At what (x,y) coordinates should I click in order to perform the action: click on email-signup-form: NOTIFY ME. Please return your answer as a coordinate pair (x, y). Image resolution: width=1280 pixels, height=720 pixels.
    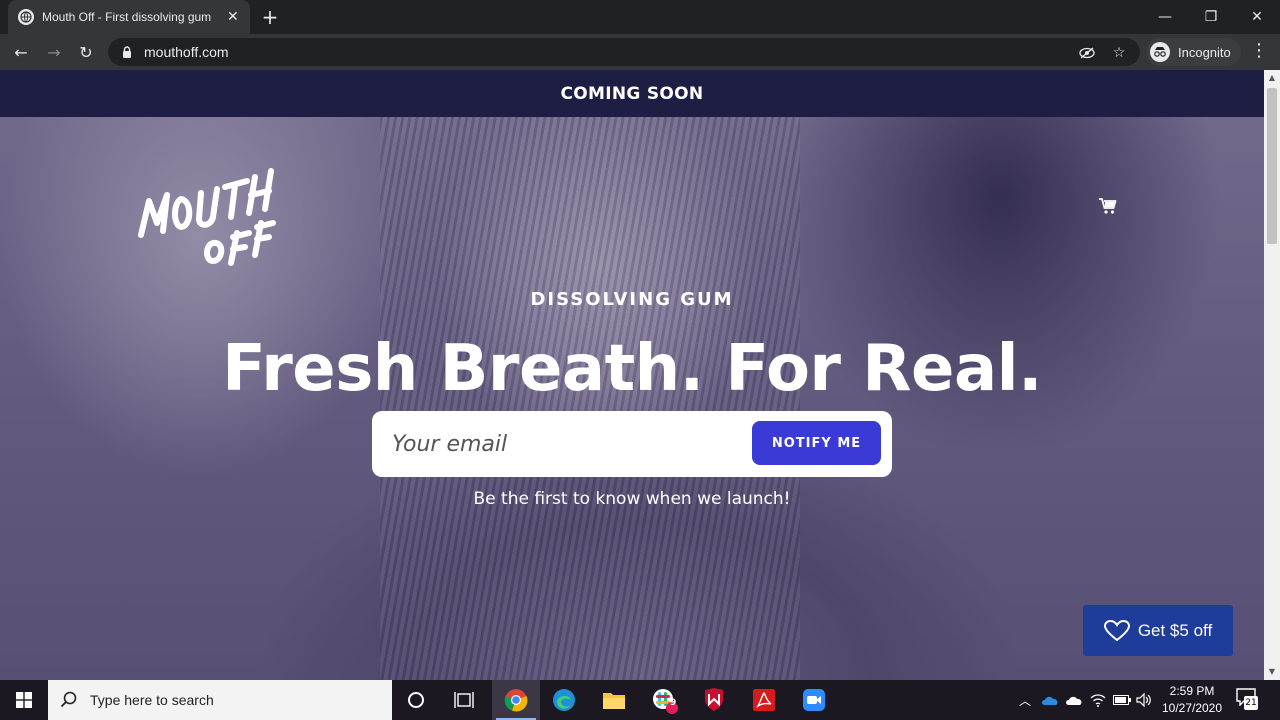
    Looking at the image, I should click on (632, 444).